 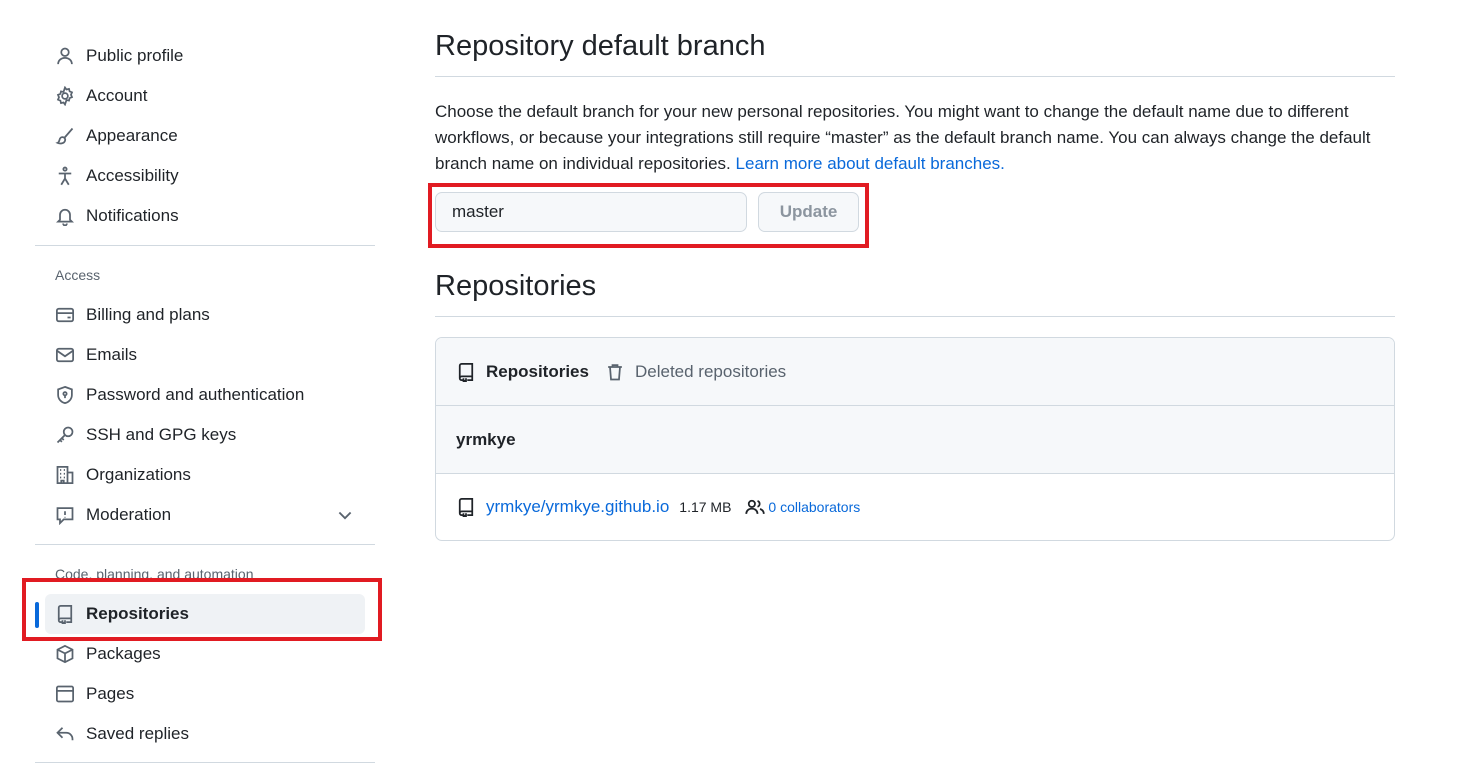 What do you see at coordinates (205, 515) in the screenshot?
I see `sidebar-item-moderation: Moderation` at bounding box center [205, 515].